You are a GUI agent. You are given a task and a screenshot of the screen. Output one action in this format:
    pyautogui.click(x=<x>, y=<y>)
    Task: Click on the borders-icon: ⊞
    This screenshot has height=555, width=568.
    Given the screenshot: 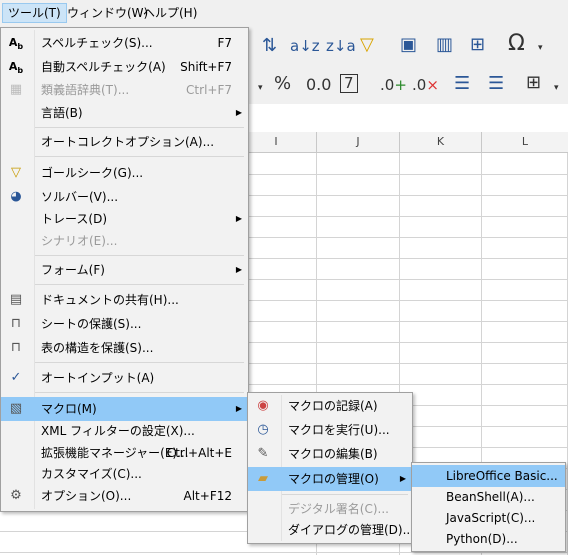 What is the action you would take?
    pyautogui.click(x=533, y=83)
    